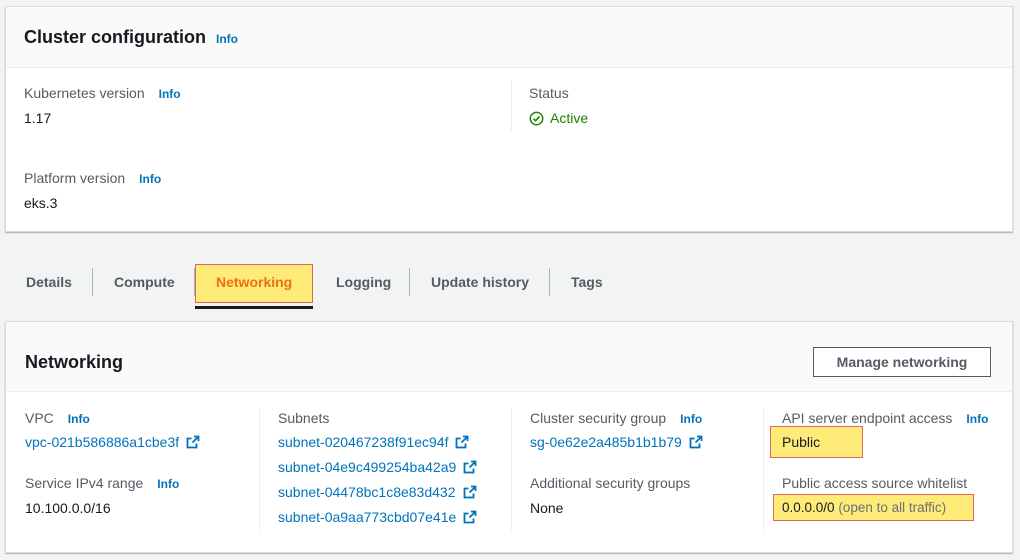 The height and width of the screenshot is (560, 1020). I want to click on panel-title: Cluster configuration, so click(115, 37).